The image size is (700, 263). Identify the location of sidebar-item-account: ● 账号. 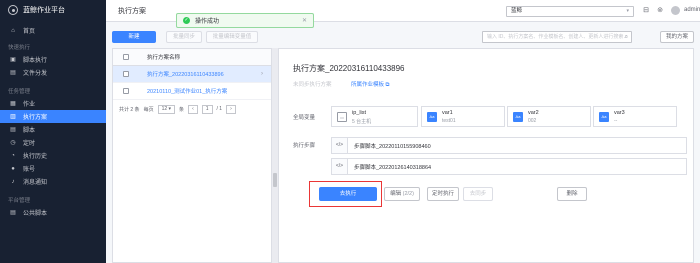
(53, 168).